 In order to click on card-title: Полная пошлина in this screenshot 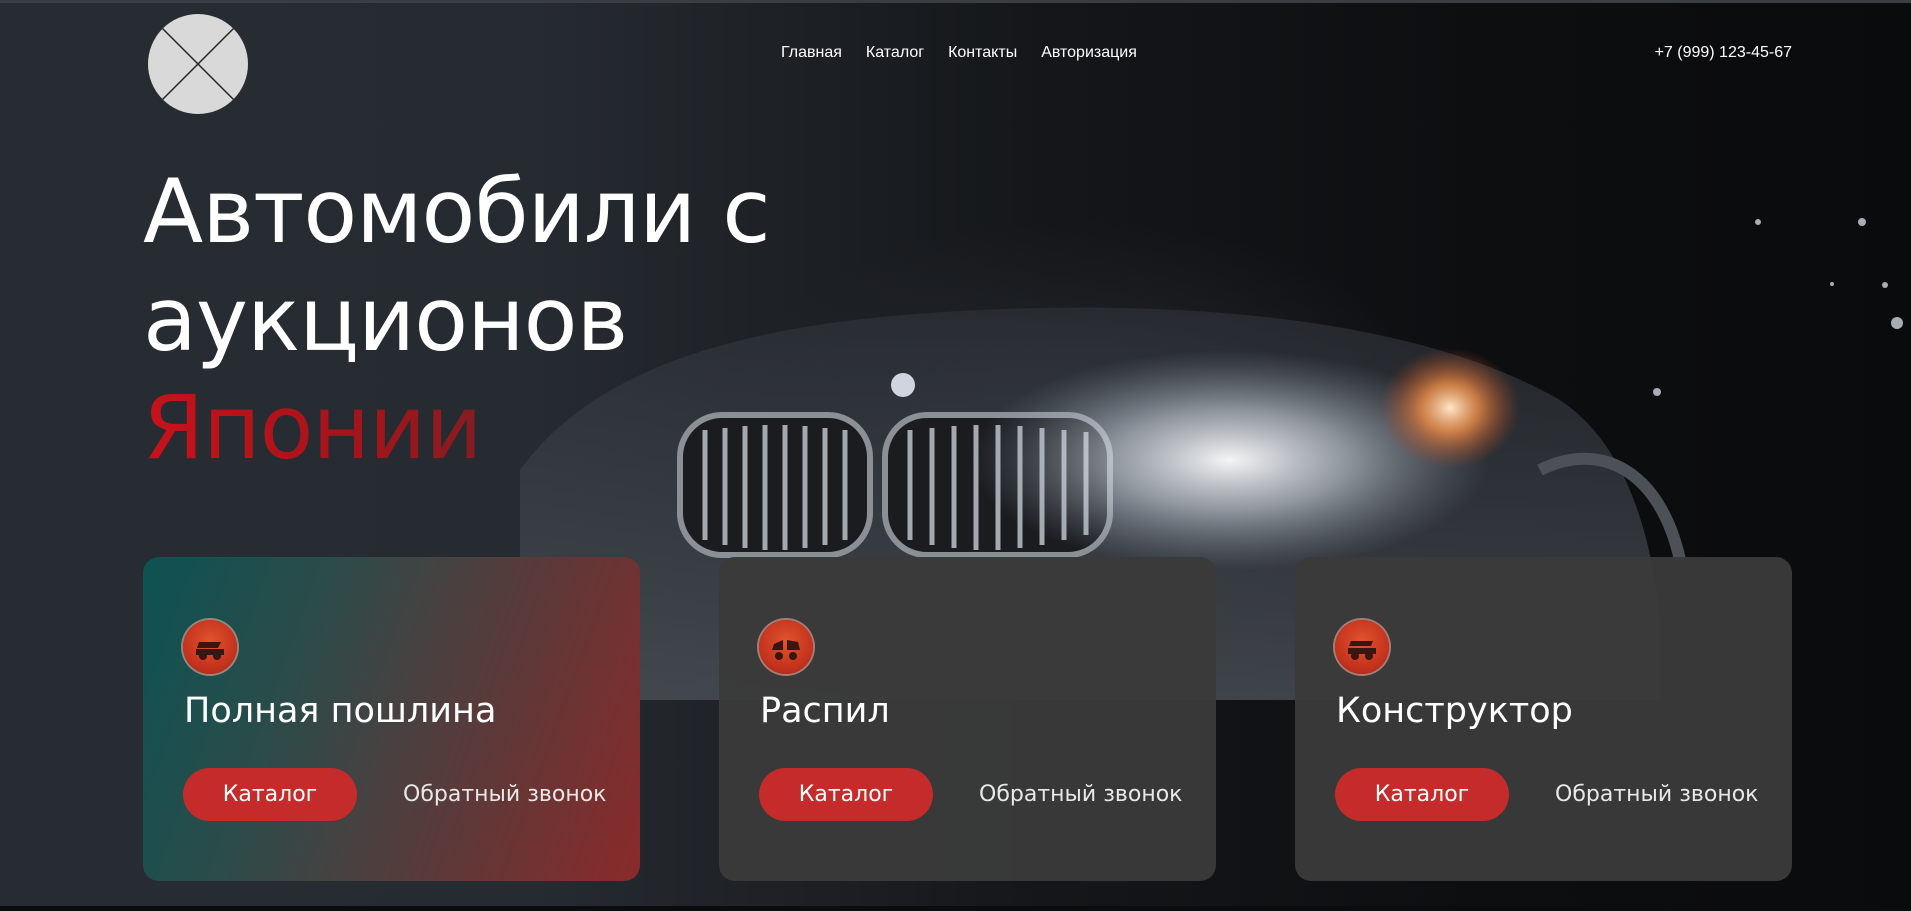, I will do `click(340, 711)`.